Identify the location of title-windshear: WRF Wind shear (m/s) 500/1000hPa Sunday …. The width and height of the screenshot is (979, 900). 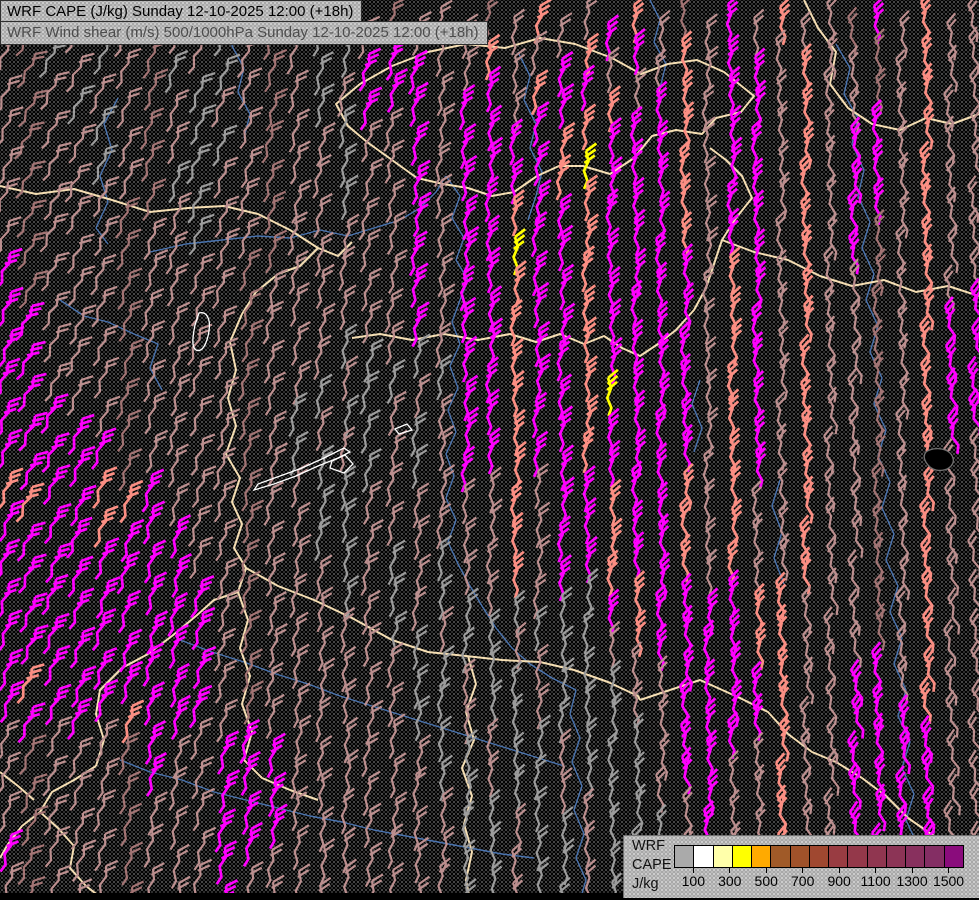
(244, 33).